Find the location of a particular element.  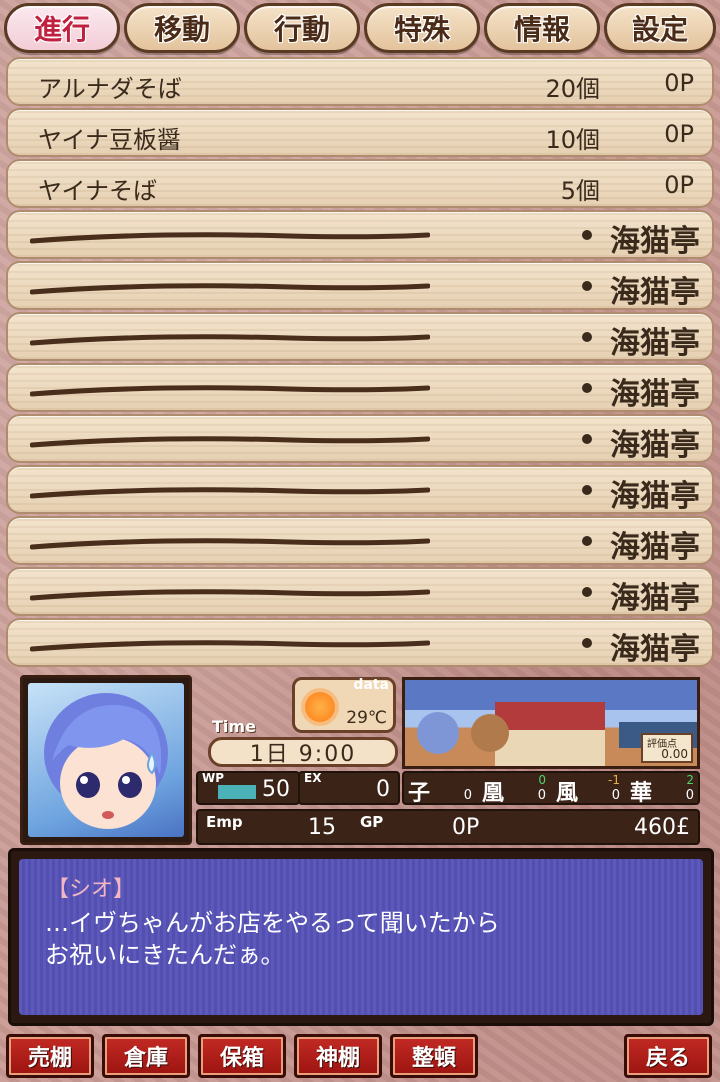

speaker-name: 【シオ】 is located at coordinates (91, 889).